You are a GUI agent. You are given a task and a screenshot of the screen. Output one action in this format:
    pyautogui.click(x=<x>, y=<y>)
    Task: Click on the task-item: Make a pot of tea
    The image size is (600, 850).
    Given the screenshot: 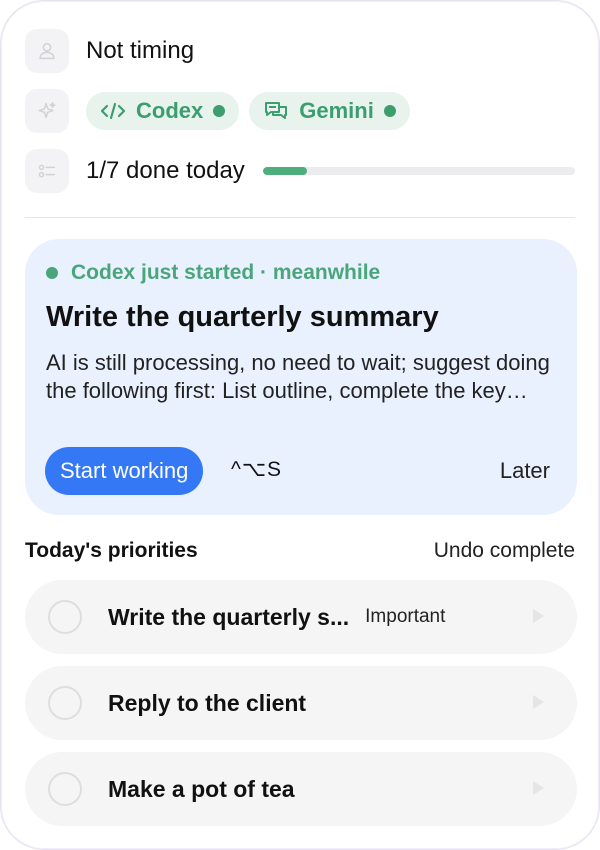 What is the action you would take?
    pyautogui.click(x=301, y=789)
    